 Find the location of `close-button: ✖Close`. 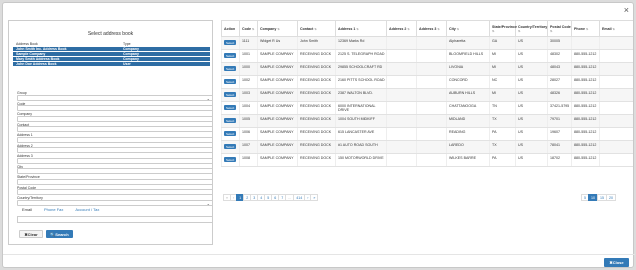

close-button: ✖Close is located at coordinates (616, 262).